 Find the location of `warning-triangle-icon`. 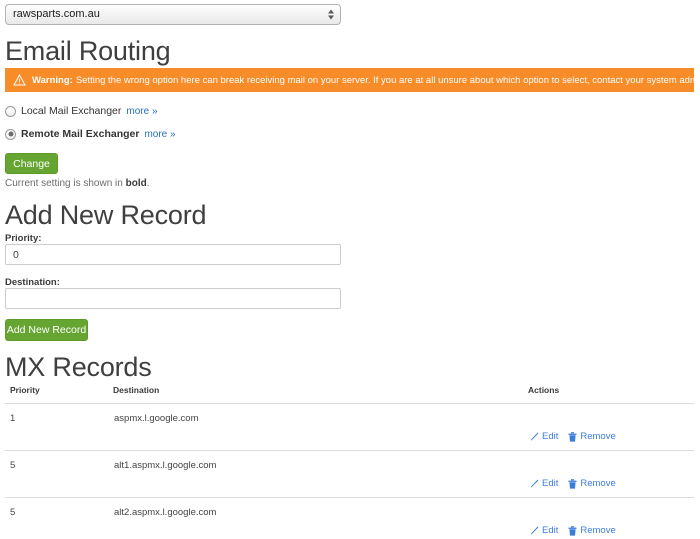

warning-triangle-icon is located at coordinates (19, 80).